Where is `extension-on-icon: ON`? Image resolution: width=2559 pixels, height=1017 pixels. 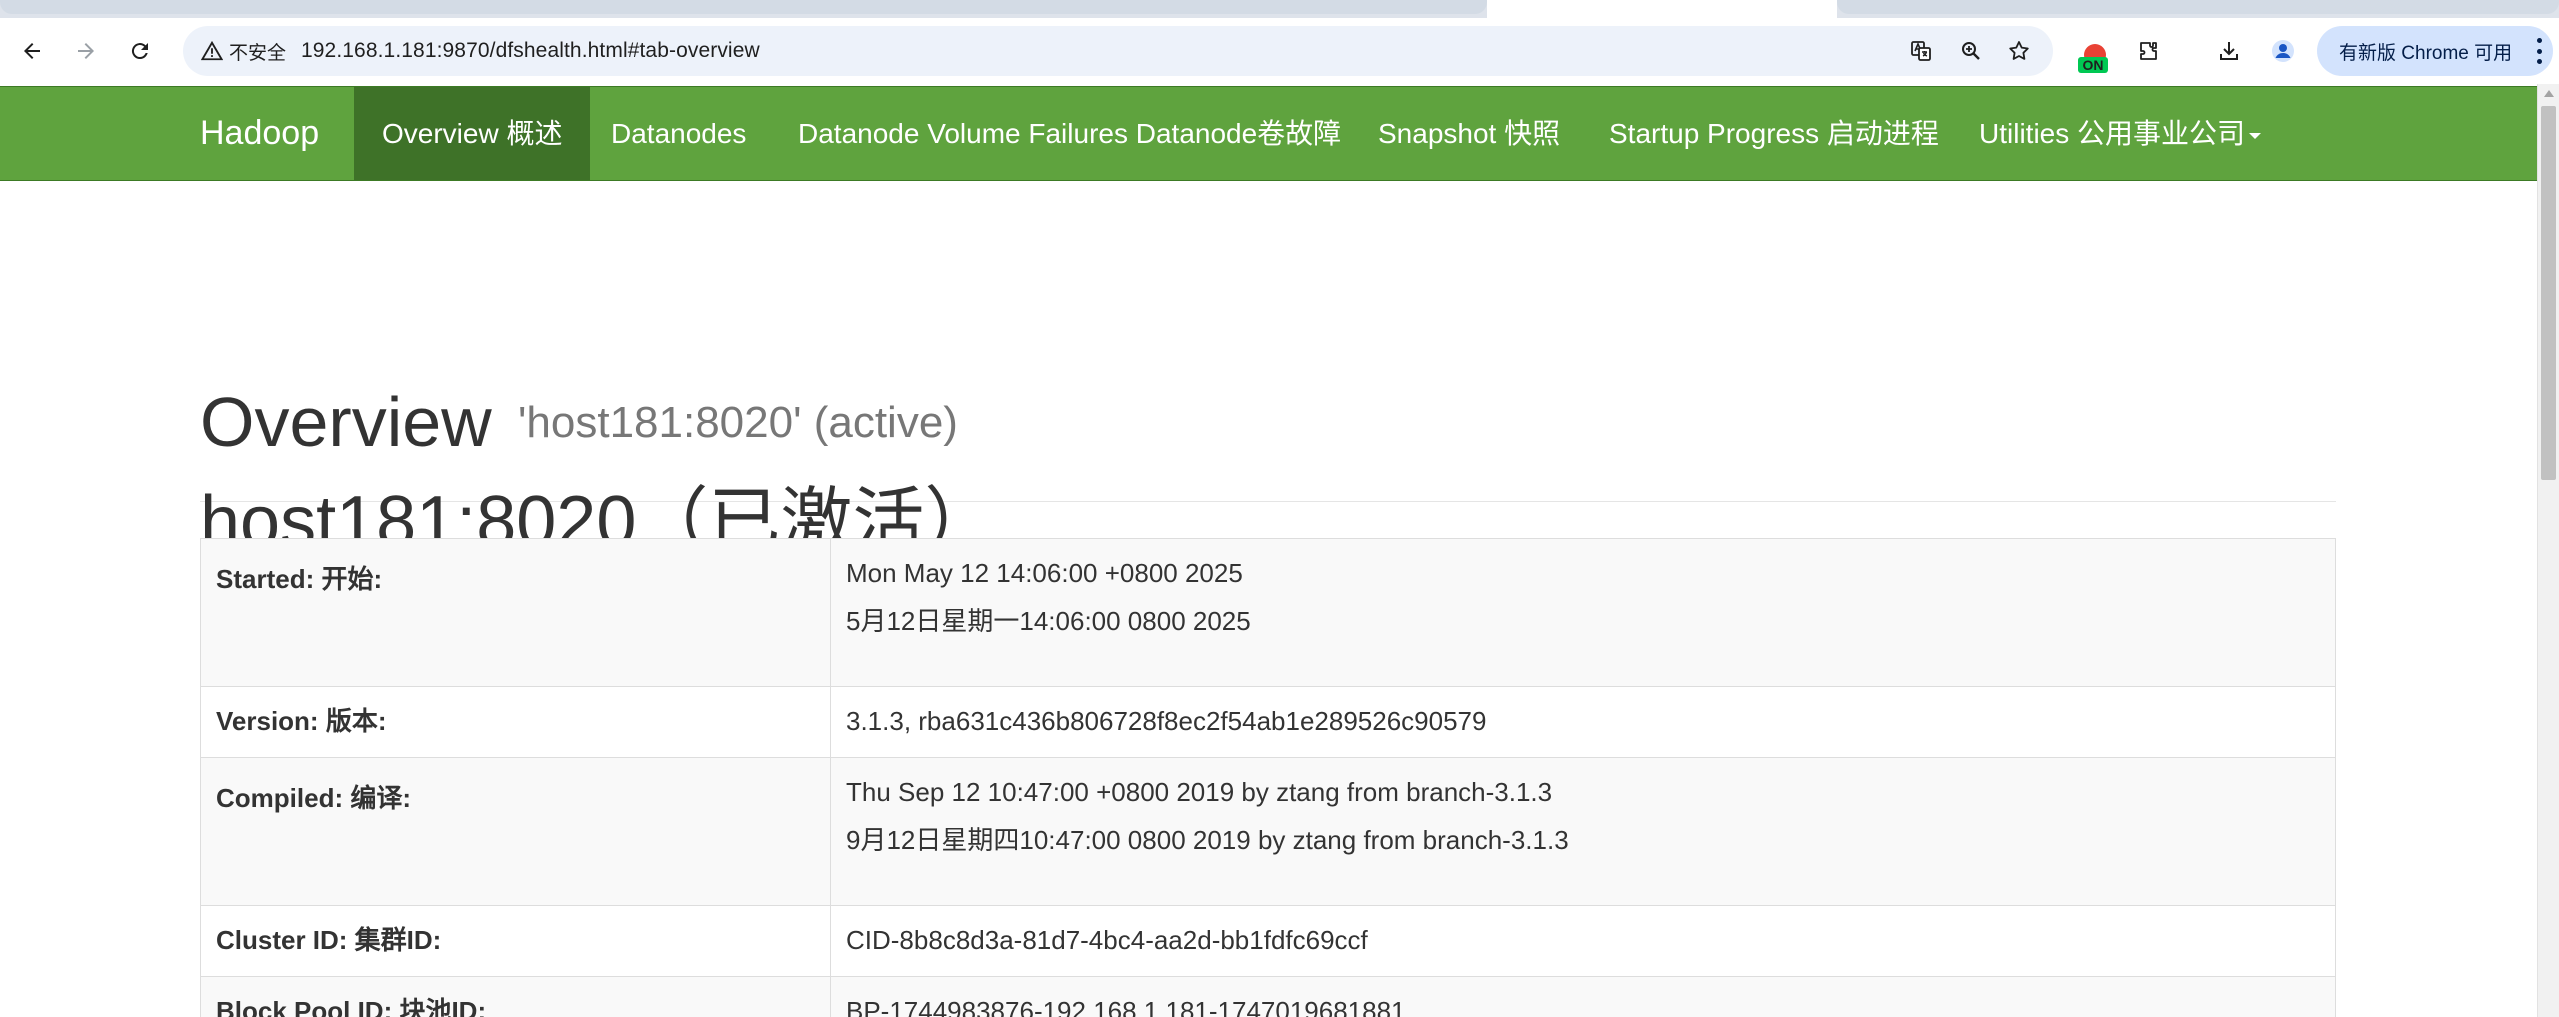
extension-on-icon: ON is located at coordinates (2095, 59).